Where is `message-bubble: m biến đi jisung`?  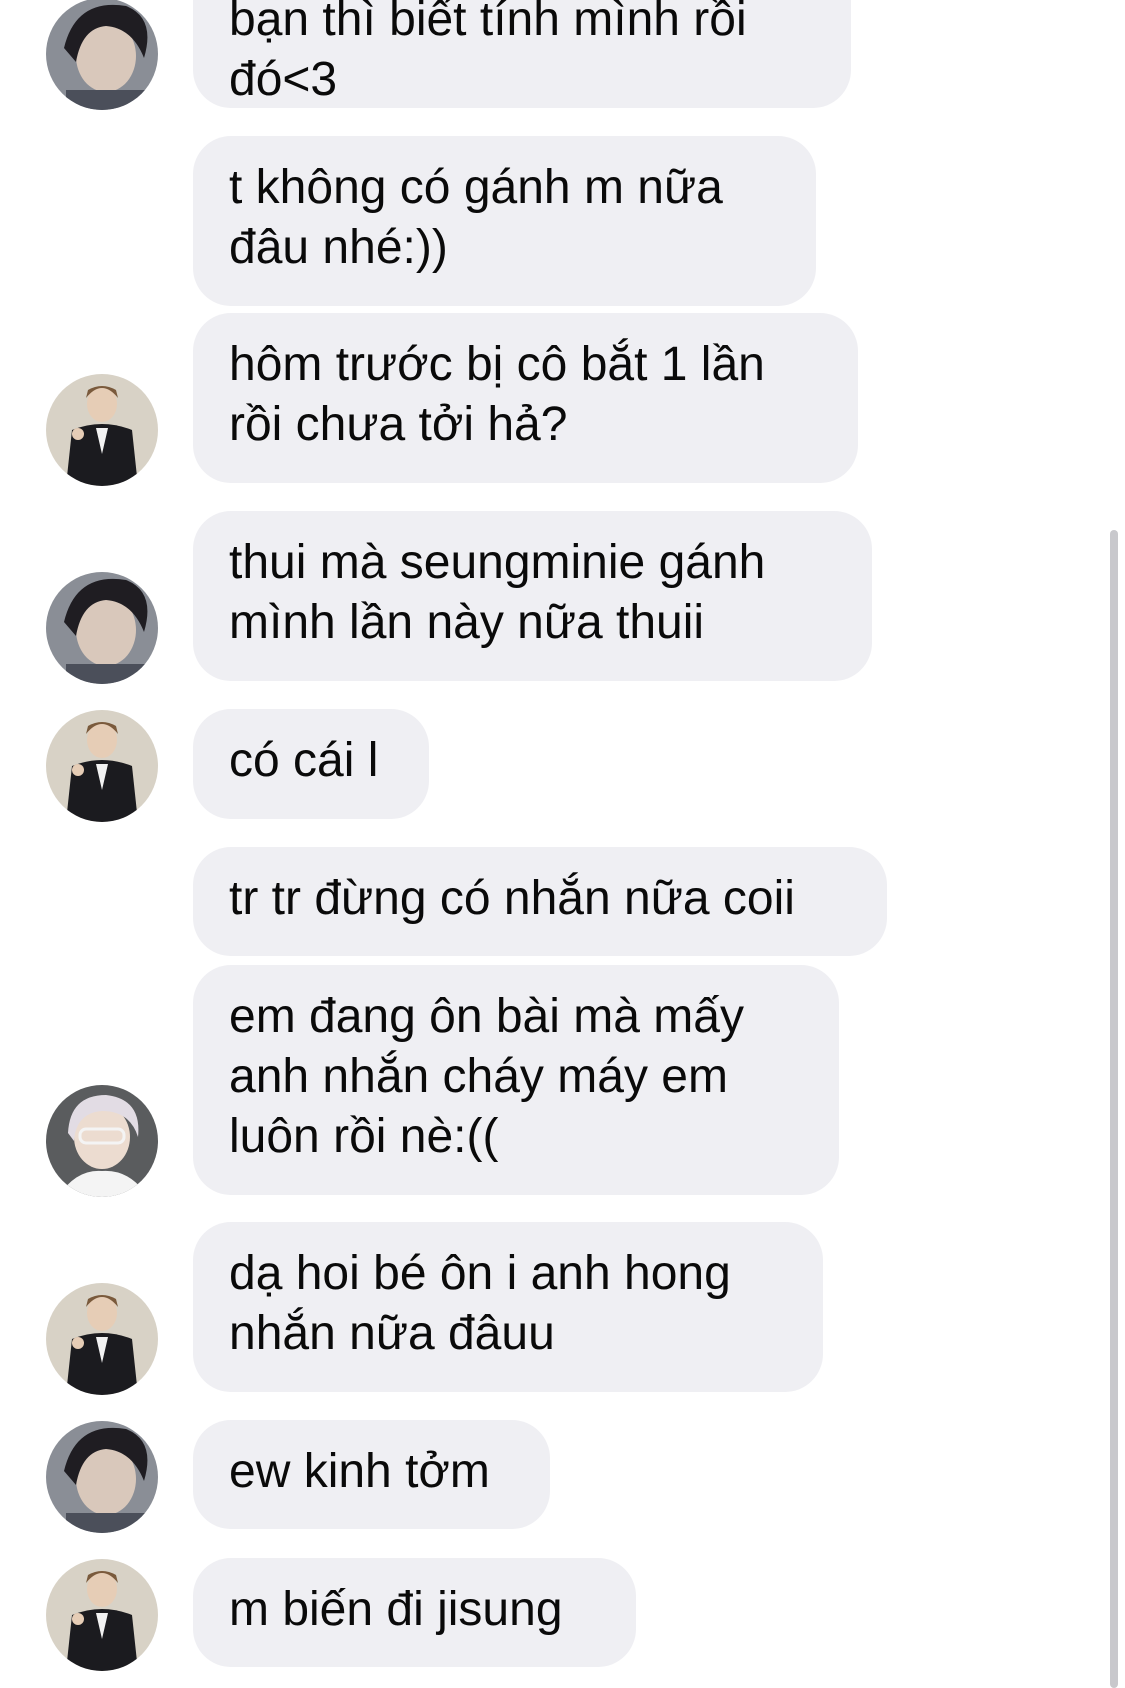 message-bubble: m biến đi jisung is located at coordinates (414, 1612).